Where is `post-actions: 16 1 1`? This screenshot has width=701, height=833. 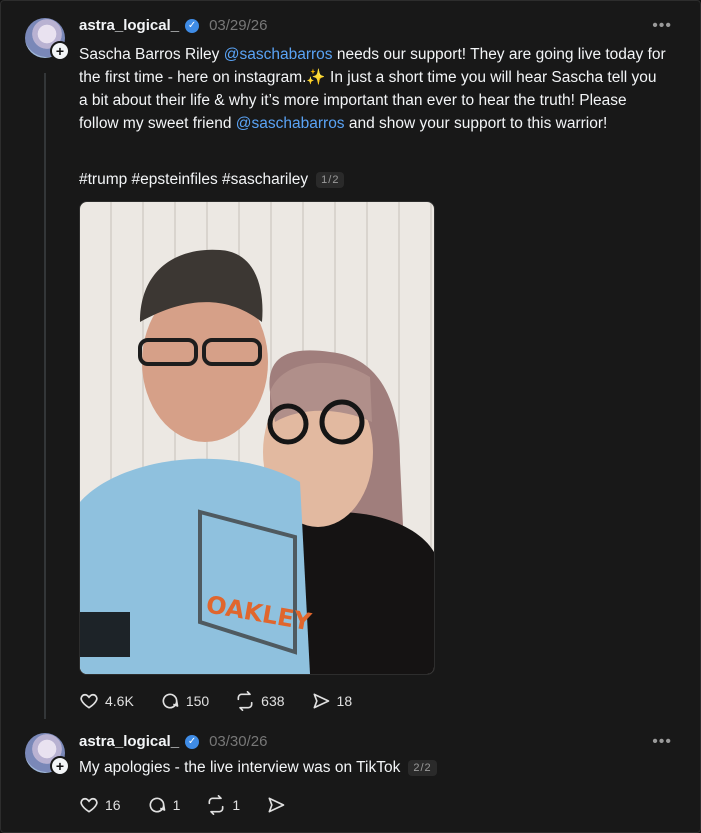 post-actions: 16 1 1 is located at coordinates (185, 805).